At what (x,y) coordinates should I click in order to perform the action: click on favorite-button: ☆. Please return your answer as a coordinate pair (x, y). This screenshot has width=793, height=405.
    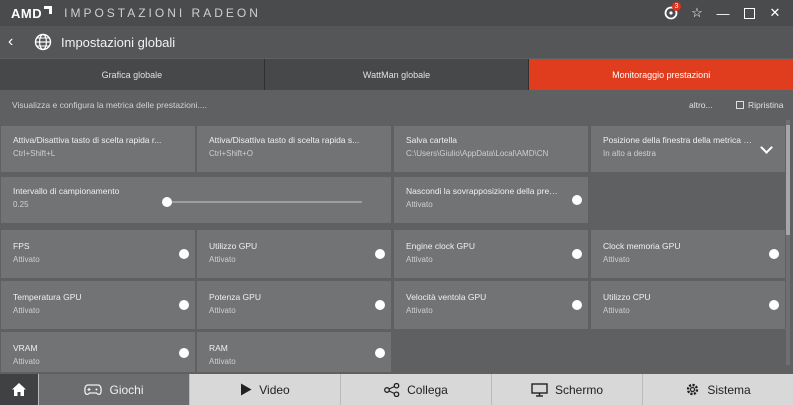
    Looking at the image, I should click on (697, 13).